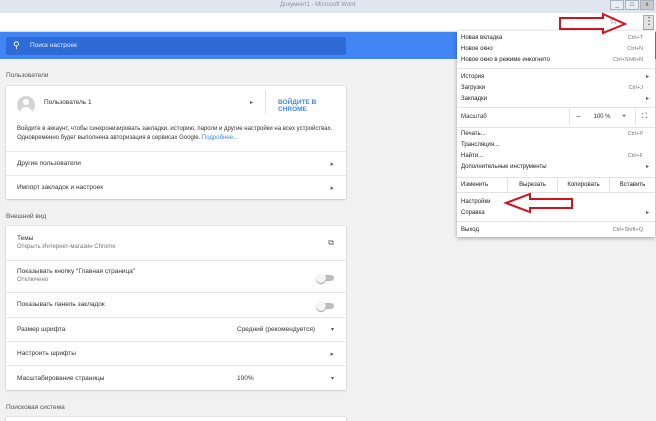  What do you see at coordinates (556, 117) in the screenshot?
I see `menu-zoom-row: Масштаб – 100 % + ⛶` at bounding box center [556, 117].